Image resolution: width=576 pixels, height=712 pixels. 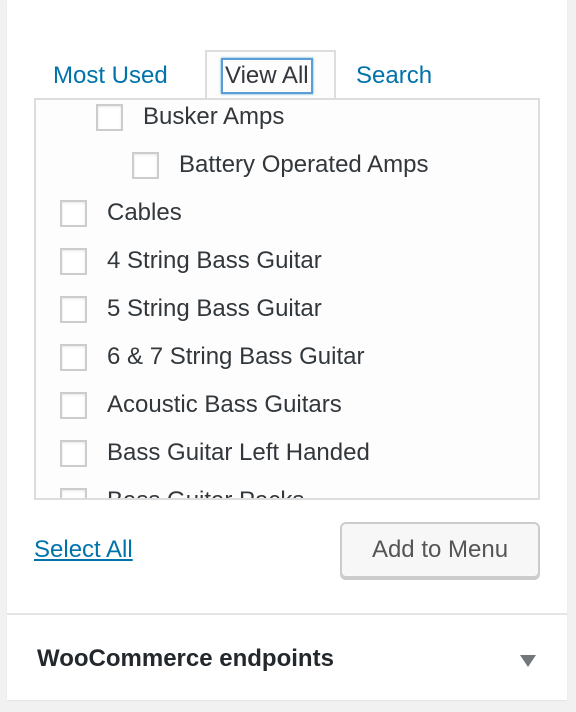 What do you see at coordinates (224, 404) in the screenshot?
I see `item-label: Acoustic Bass Guitars` at bounding box center [224, 404].